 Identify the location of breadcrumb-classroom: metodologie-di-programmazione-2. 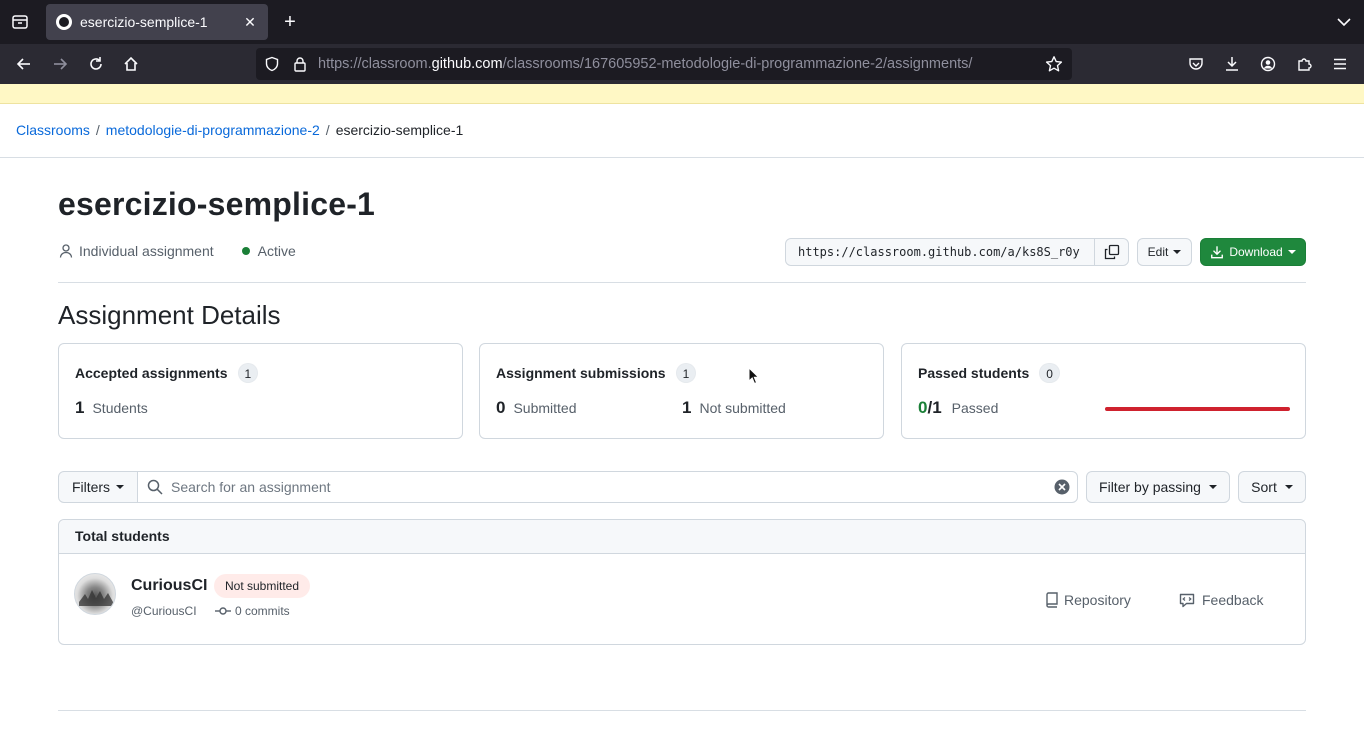
(213, 130).